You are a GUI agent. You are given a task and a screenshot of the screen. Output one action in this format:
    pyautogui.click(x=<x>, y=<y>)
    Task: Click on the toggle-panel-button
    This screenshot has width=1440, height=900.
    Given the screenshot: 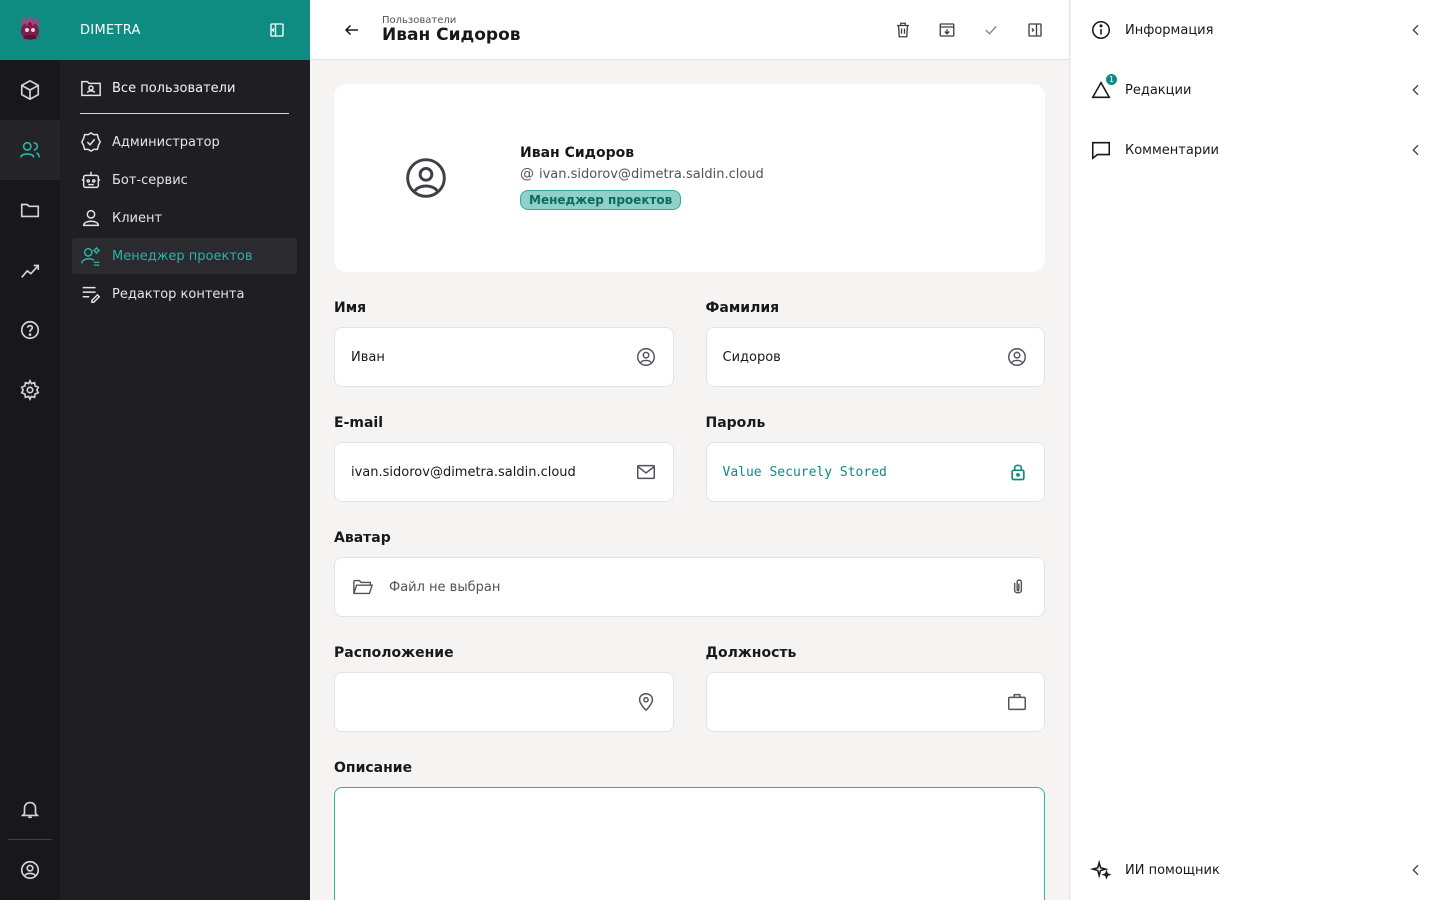 What is the action you would take?
    pyautogui.click(x=1035, y=30)
    